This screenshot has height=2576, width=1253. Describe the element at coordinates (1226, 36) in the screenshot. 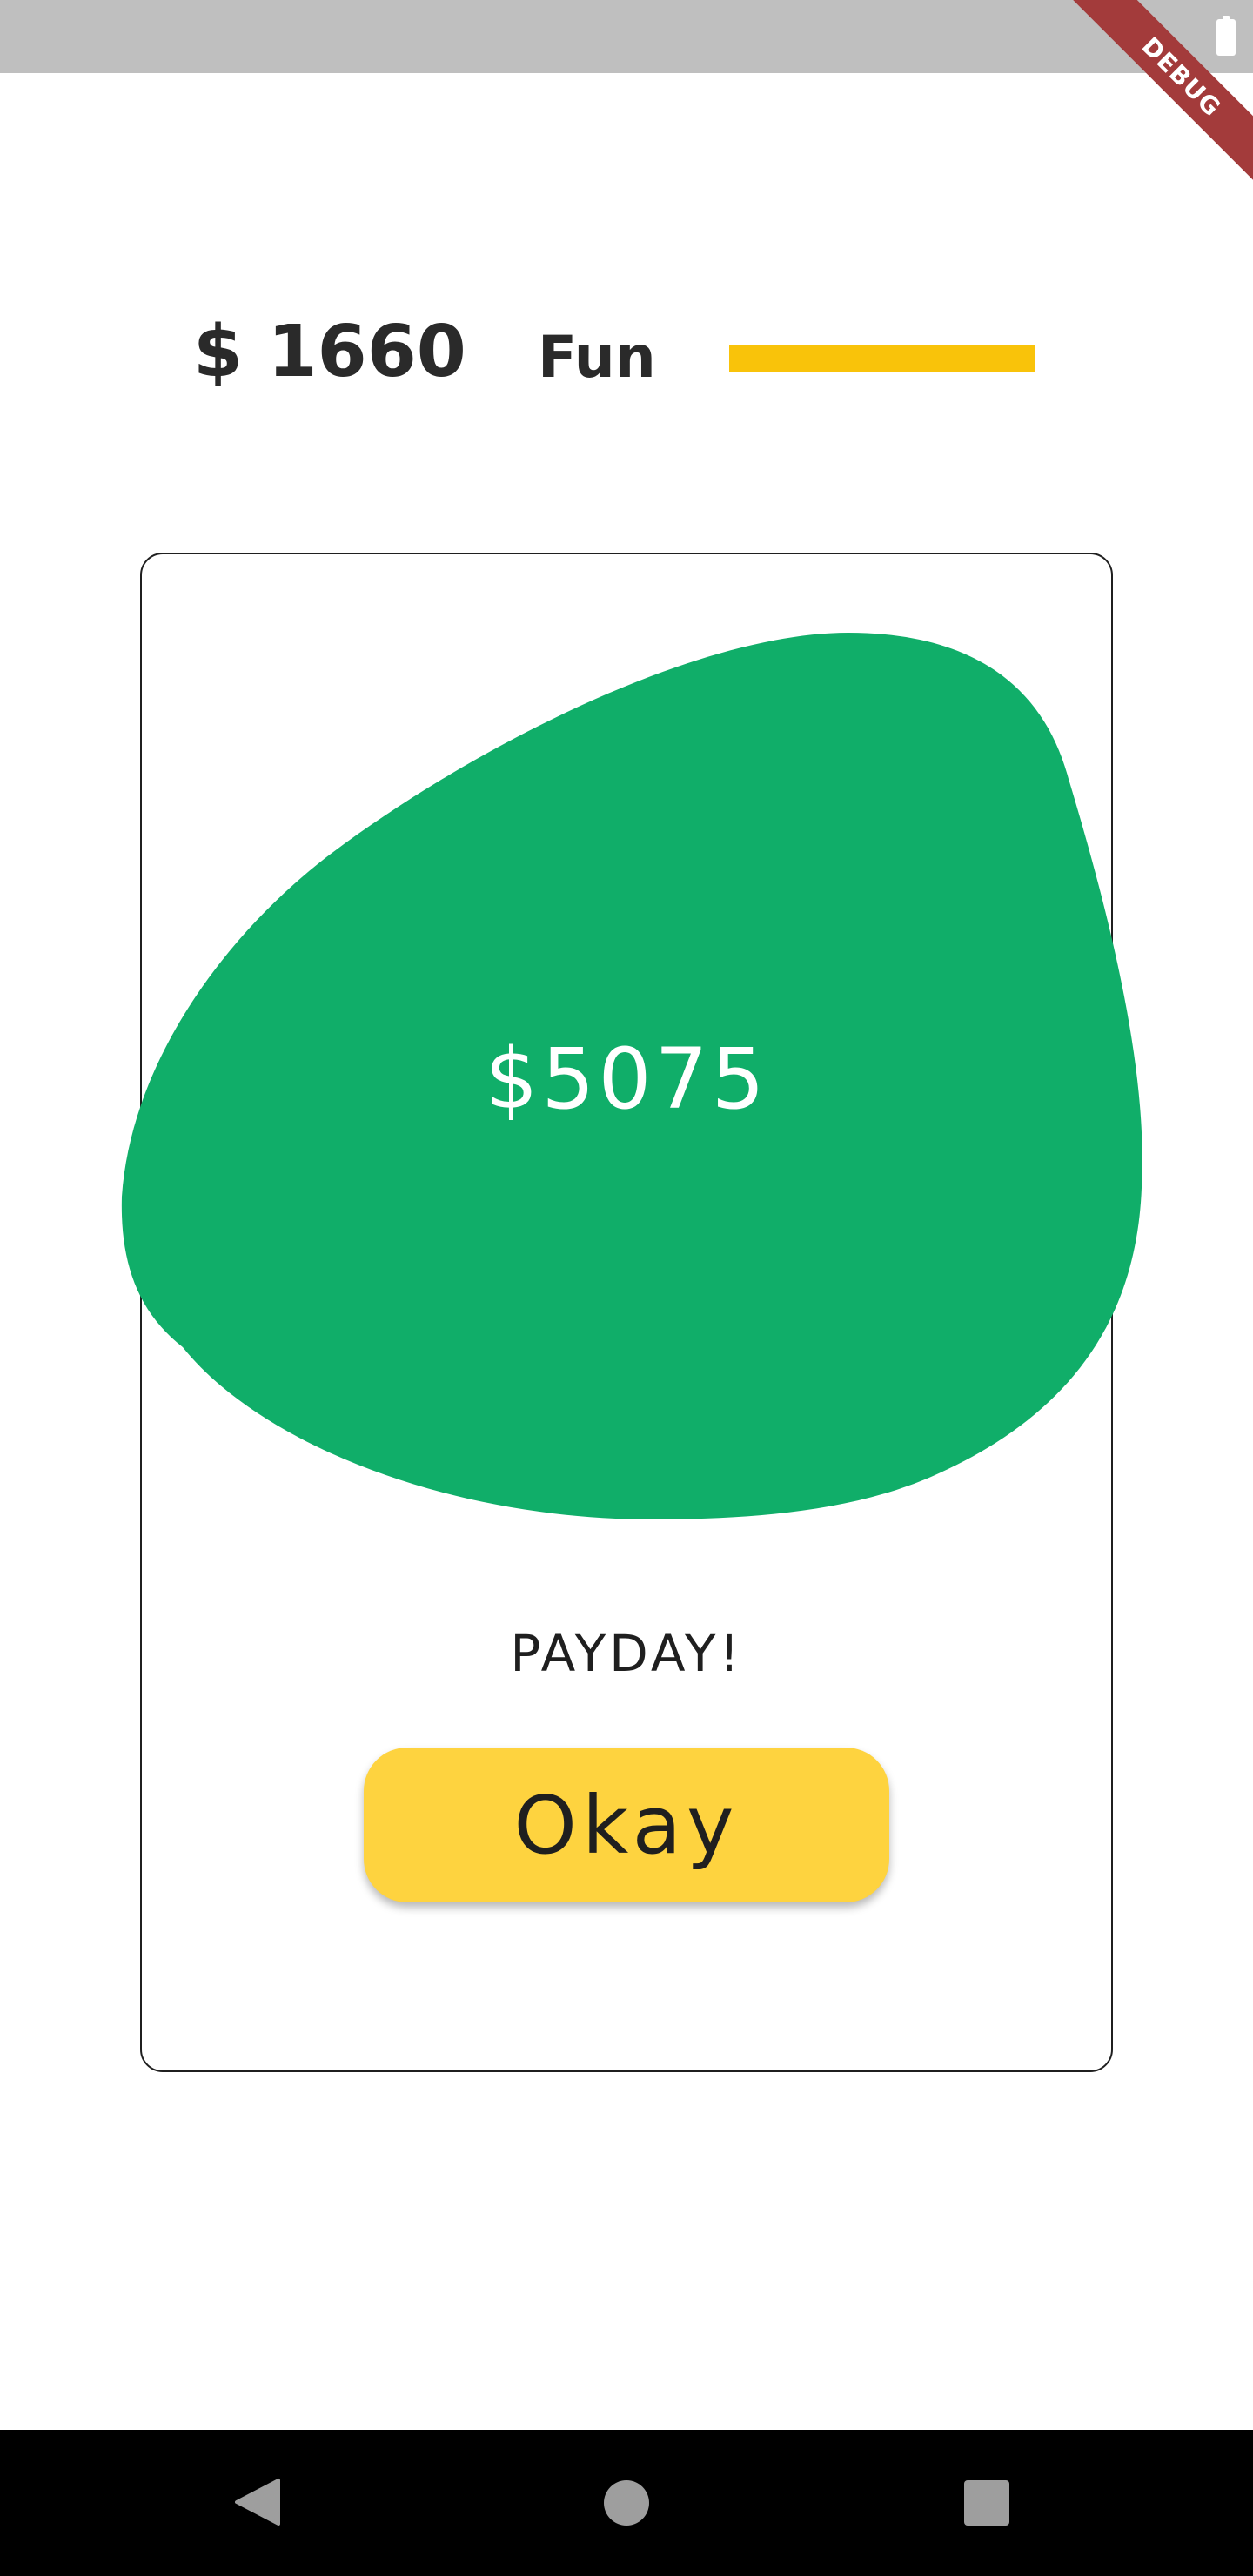

I see `battery-icon` at that location.